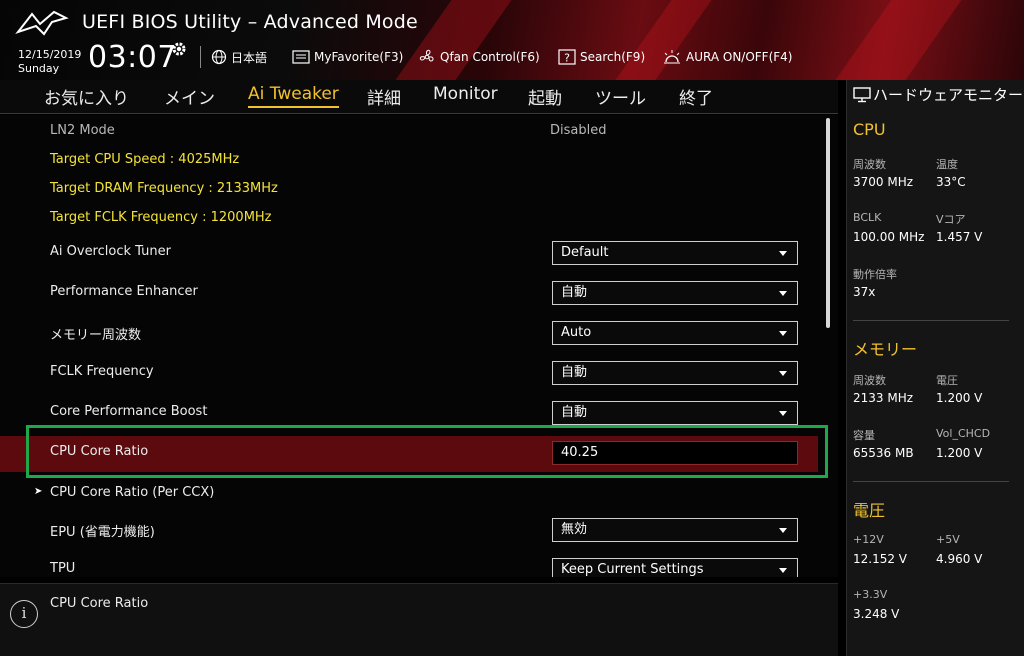 This screenshot has width=1024, height=656. I want to click on tab-monitor: Monitor, so click(465, 95).